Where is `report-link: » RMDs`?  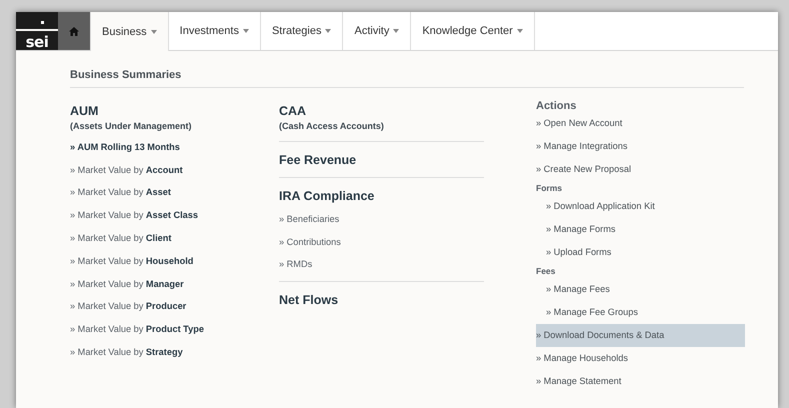 report-link: » RMDs is located at coordinates (381, 265).